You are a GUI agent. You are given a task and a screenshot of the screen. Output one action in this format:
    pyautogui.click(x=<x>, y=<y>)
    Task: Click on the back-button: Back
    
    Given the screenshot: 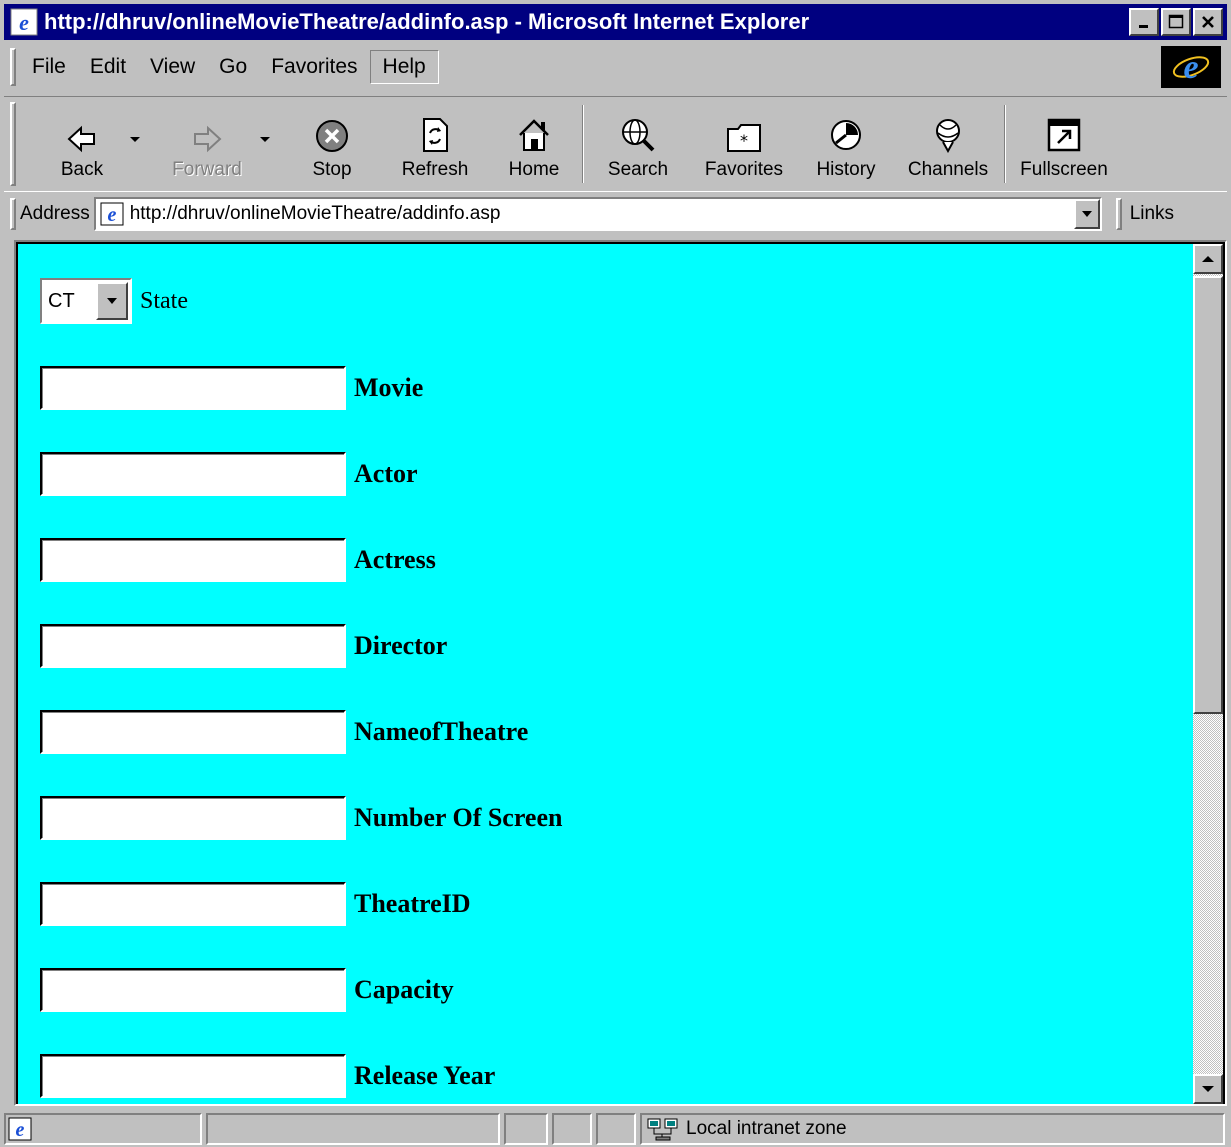 What is the action you would take?
    pyautogui.click(x=91, y=144)
    